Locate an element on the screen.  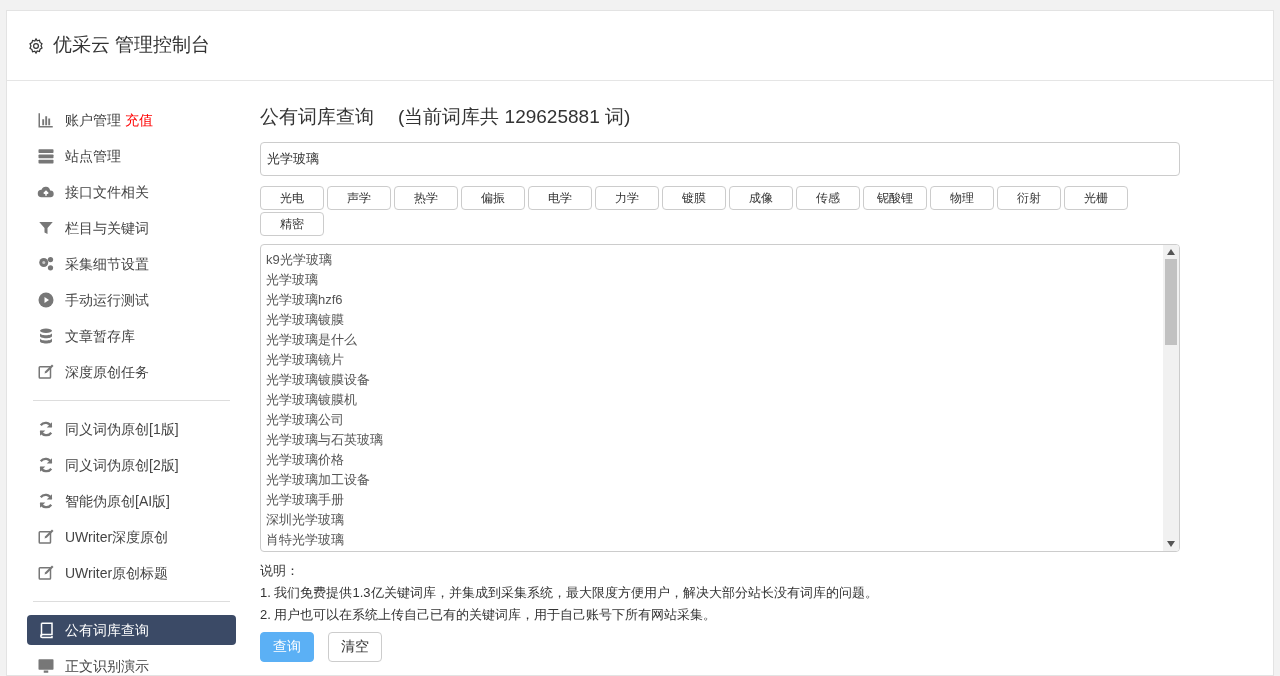
sidebar-item: 站点管理 is located at coordinates (131, 156).